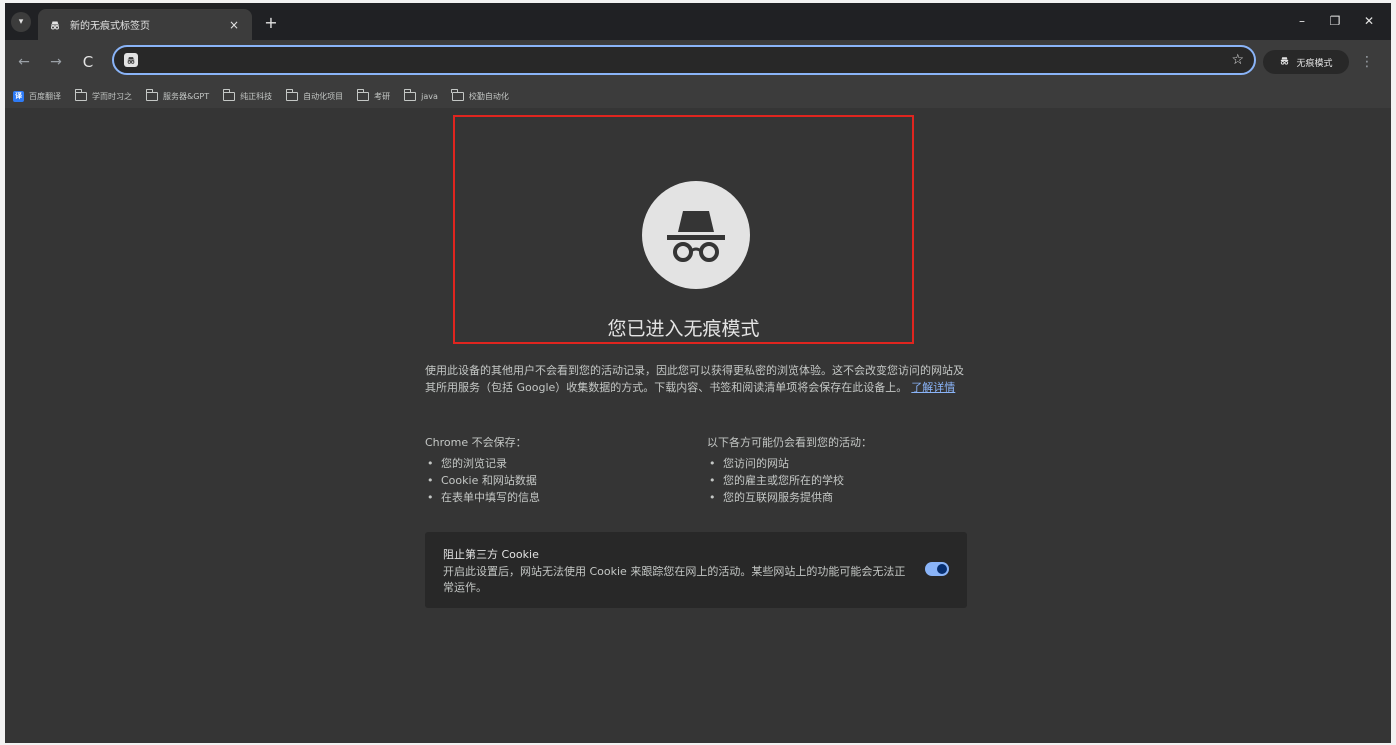 Image resolution: width=1396 pixels, height=745 pixels. I want to click on list-item: 您的雇主或您所在的学校, so click(842, 480).